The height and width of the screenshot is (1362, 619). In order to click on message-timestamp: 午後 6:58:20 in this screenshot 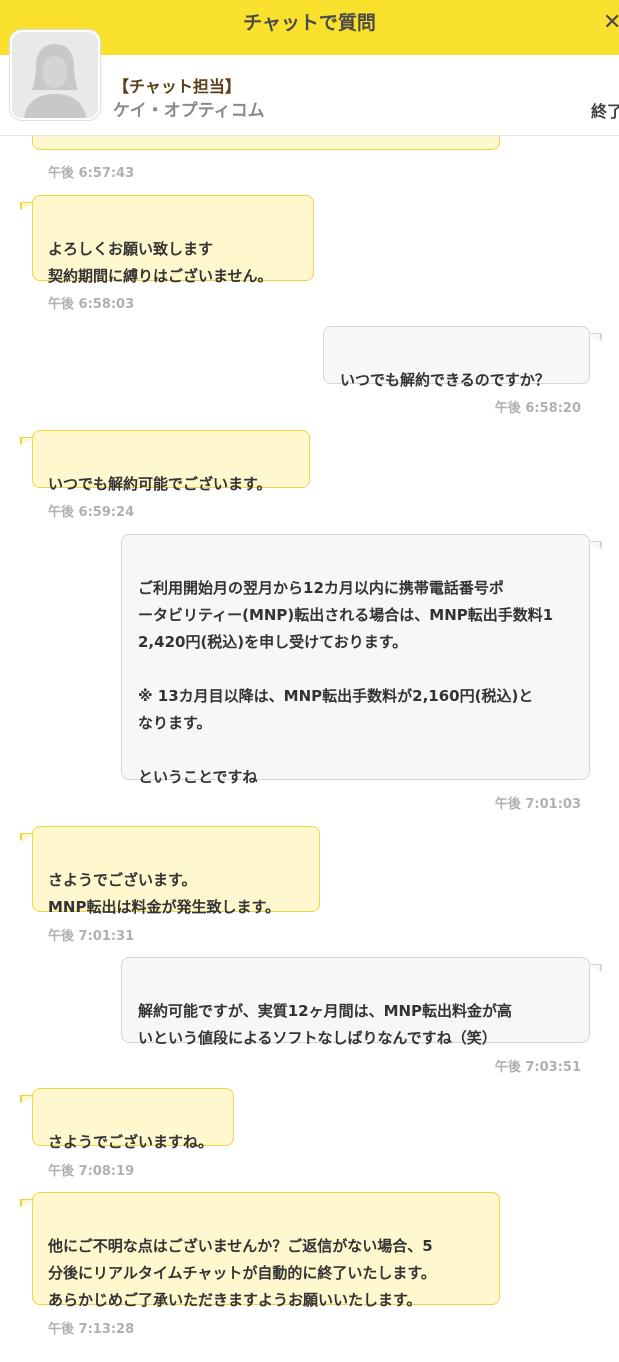, I will do `click(537, 408)`.